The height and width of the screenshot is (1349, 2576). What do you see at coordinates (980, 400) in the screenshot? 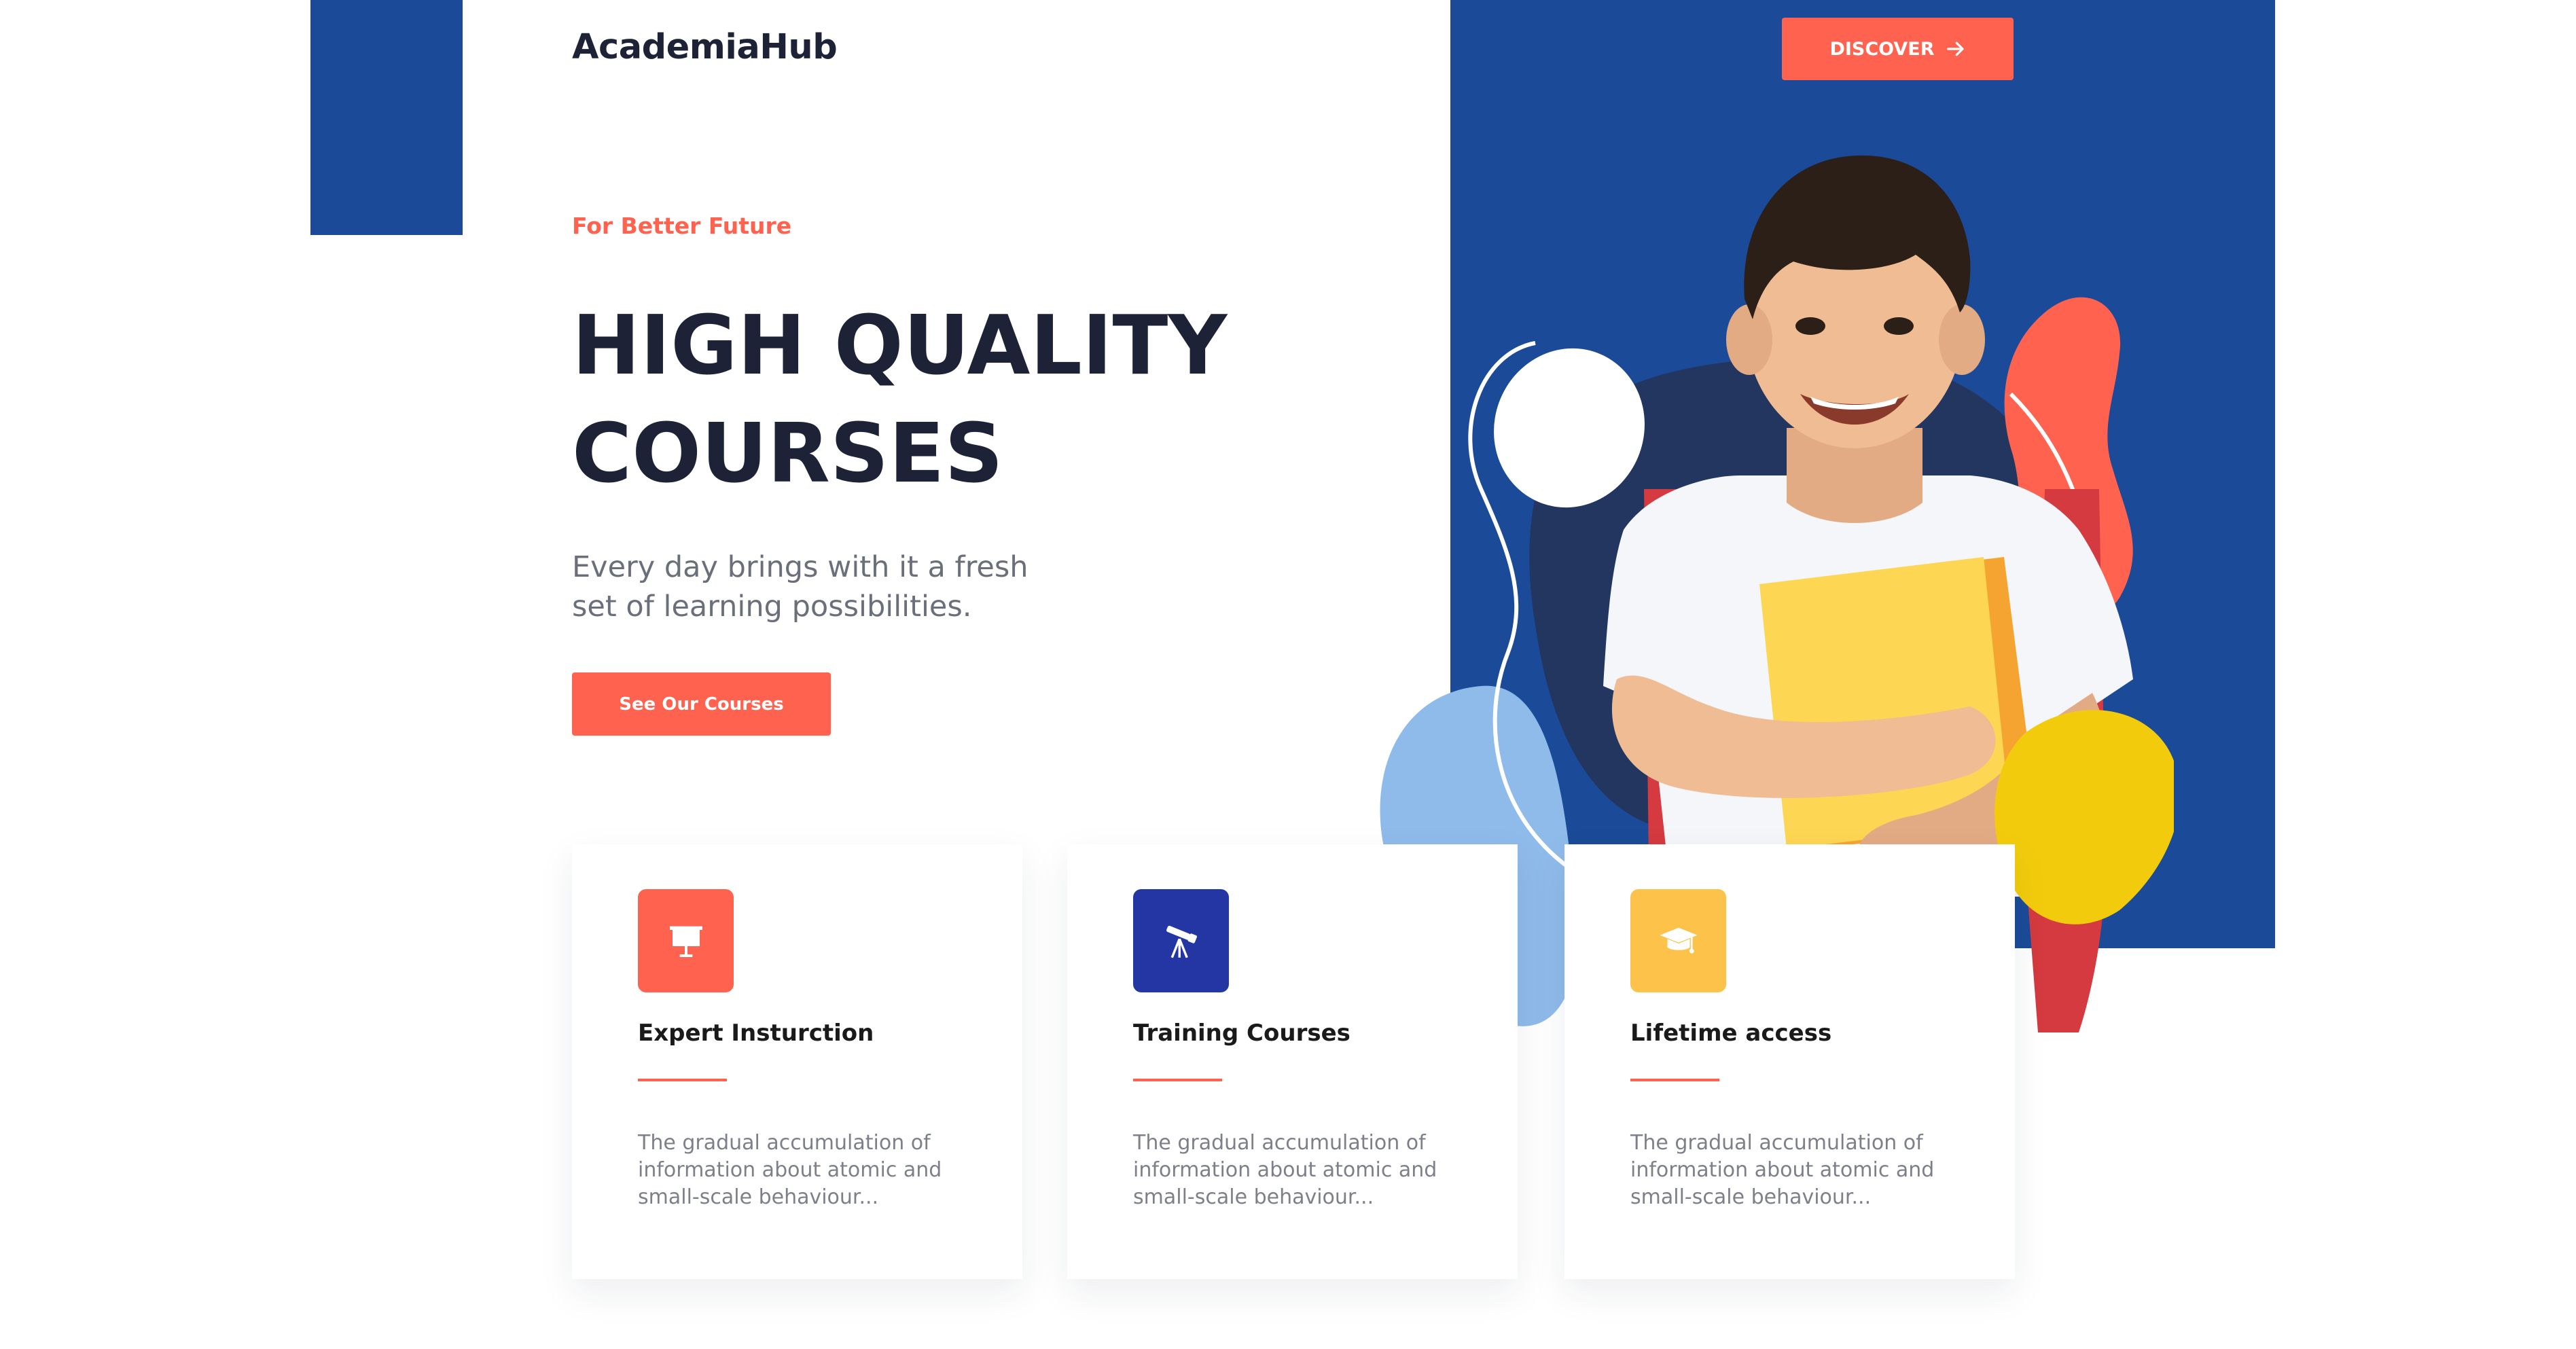
I see `hero-headline: HIGH QUALITY COURSES` at bounding box center [980, 400].